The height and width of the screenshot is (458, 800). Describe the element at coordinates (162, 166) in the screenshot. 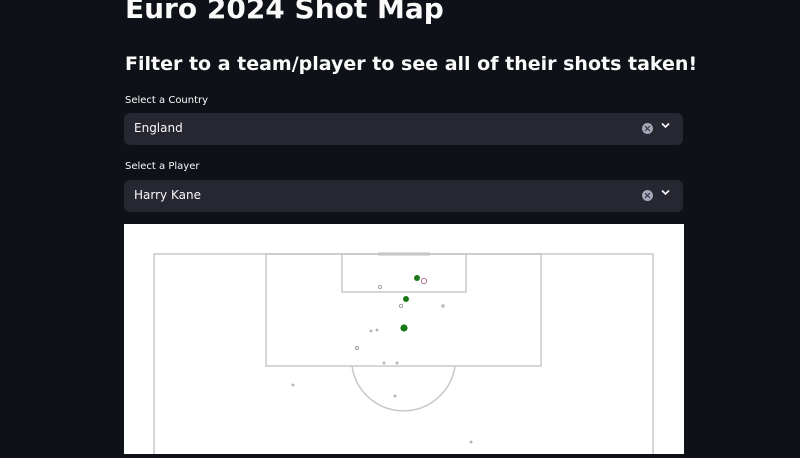

I see `player-select-label: Select a Player` at that location.